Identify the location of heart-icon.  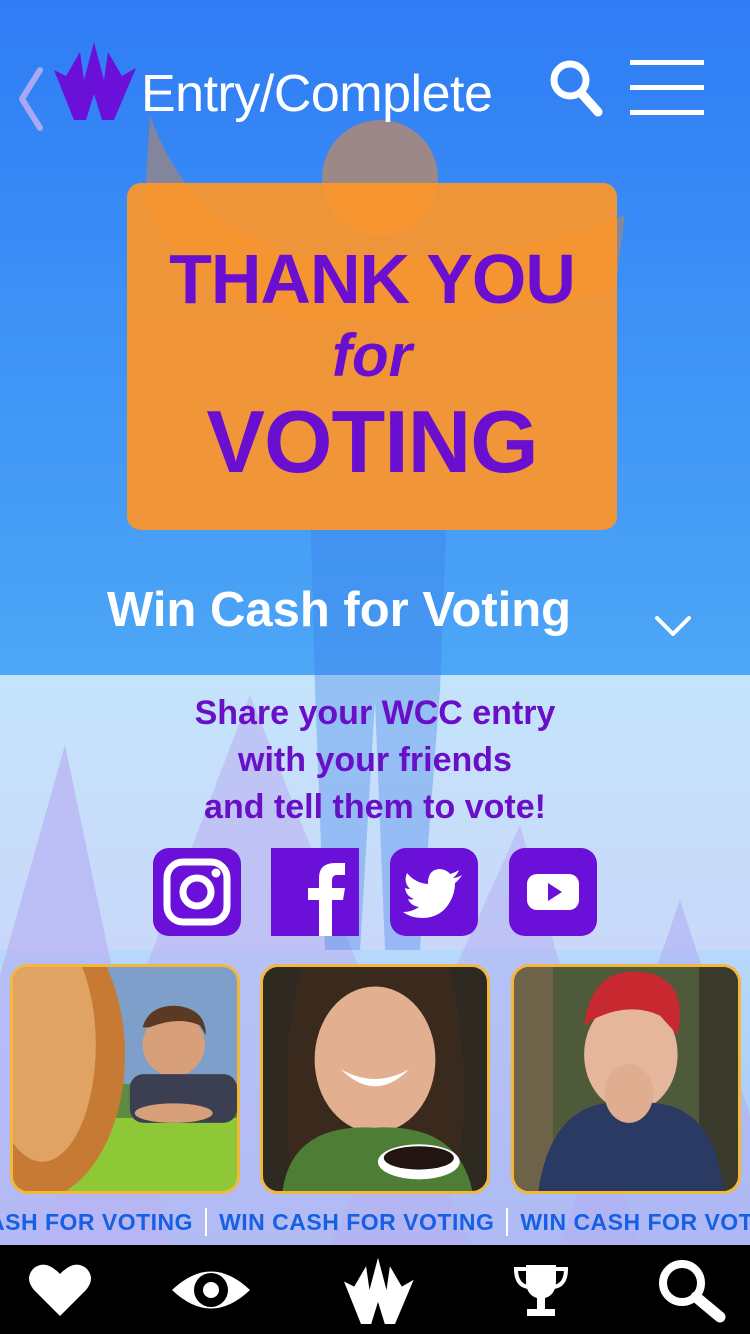
(60, 1290).